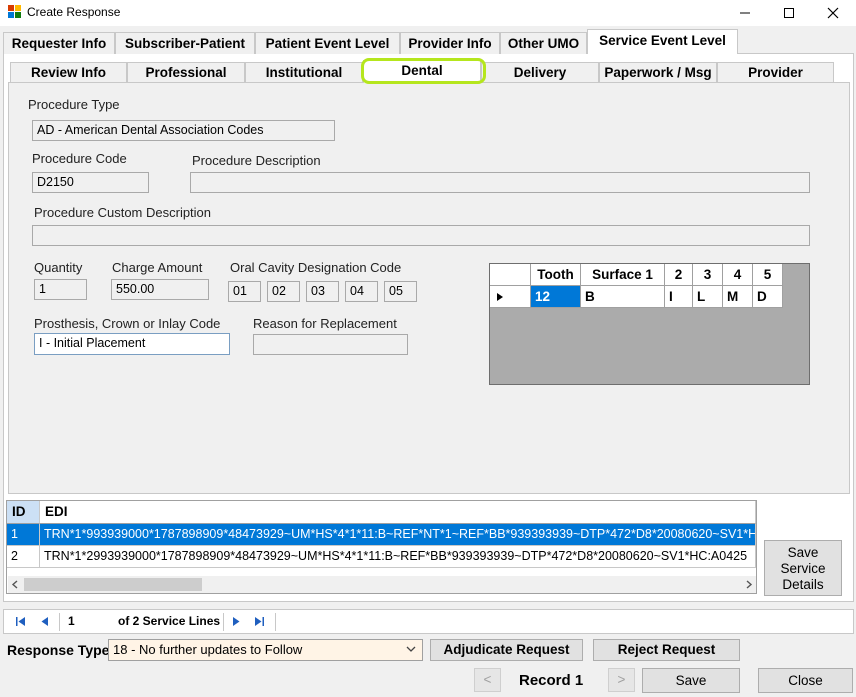 This screenshot has height=697, width=856. What do you see at coordinates (423, 71) in the screenshot?
I see `dental-tab-highlight` at bounding box center [423, 71].